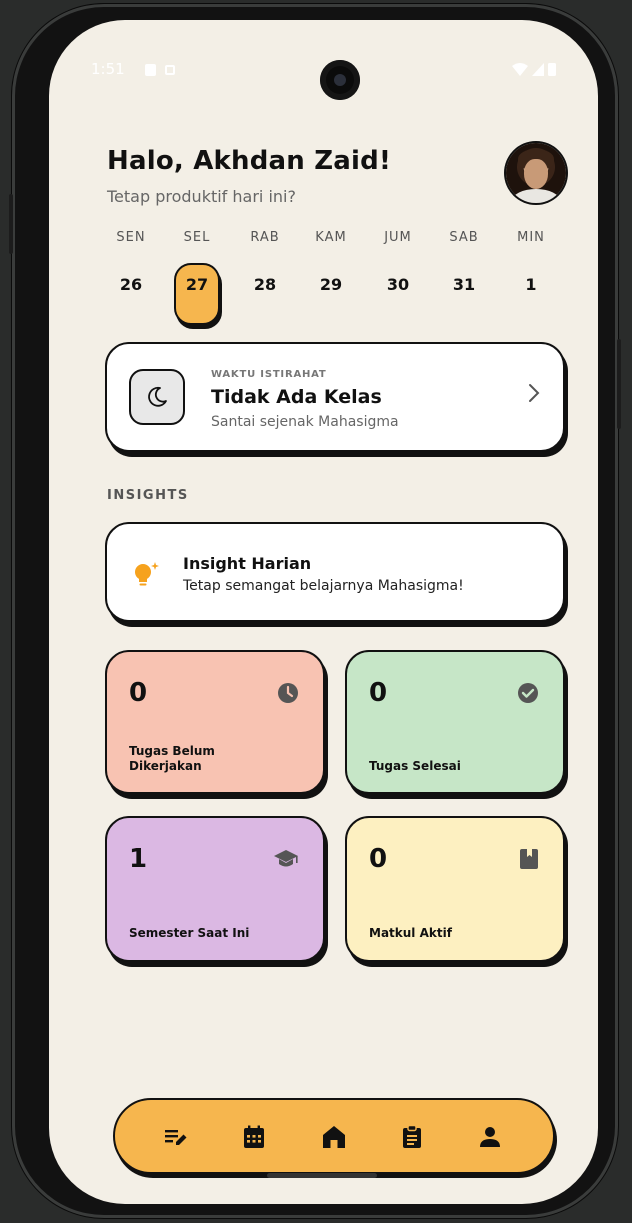 The image size is (632, 1223). I want to click on insight-text: Tetap semangat belajarnya Mahasigma!, so click(323, 586).